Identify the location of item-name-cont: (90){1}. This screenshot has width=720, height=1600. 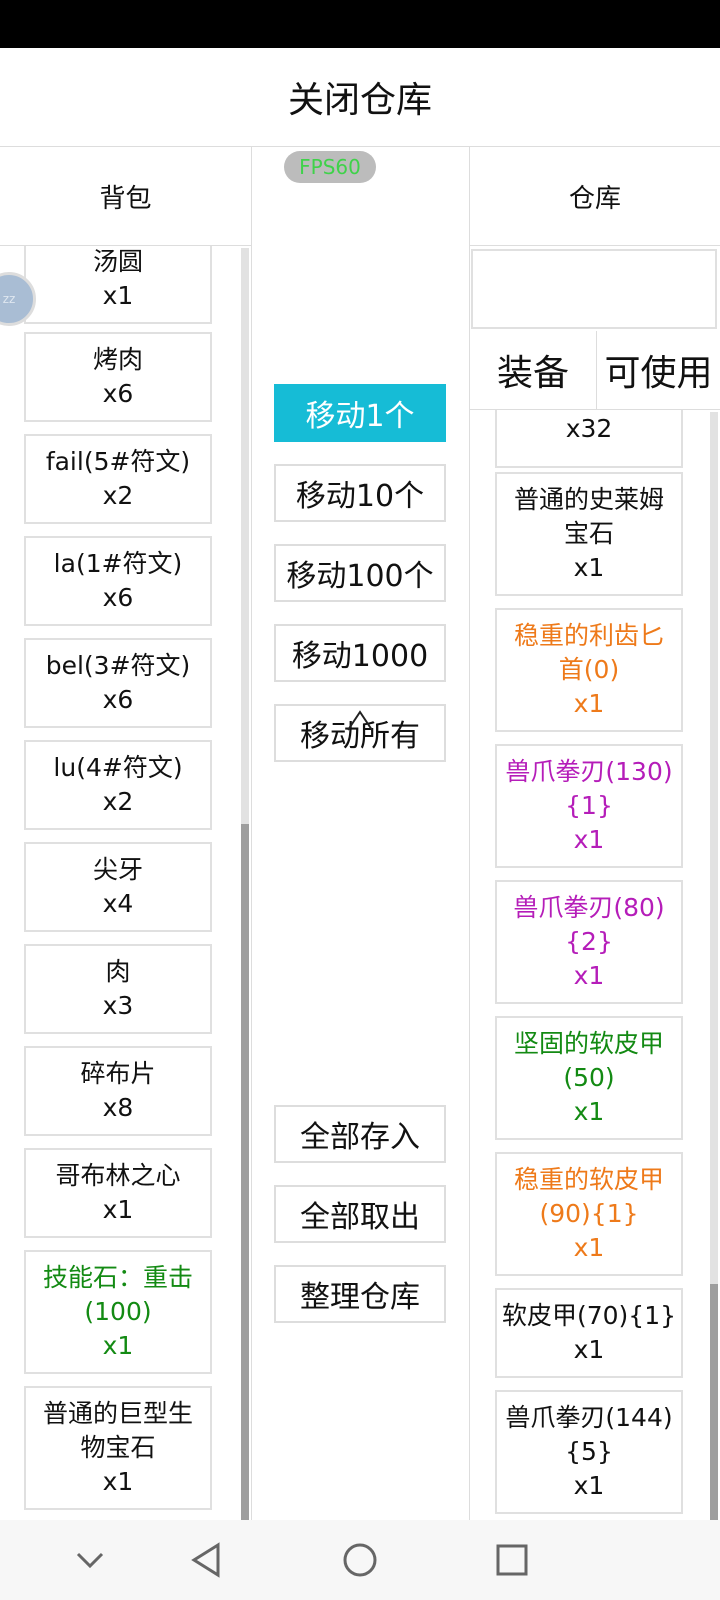
(589, 1213).